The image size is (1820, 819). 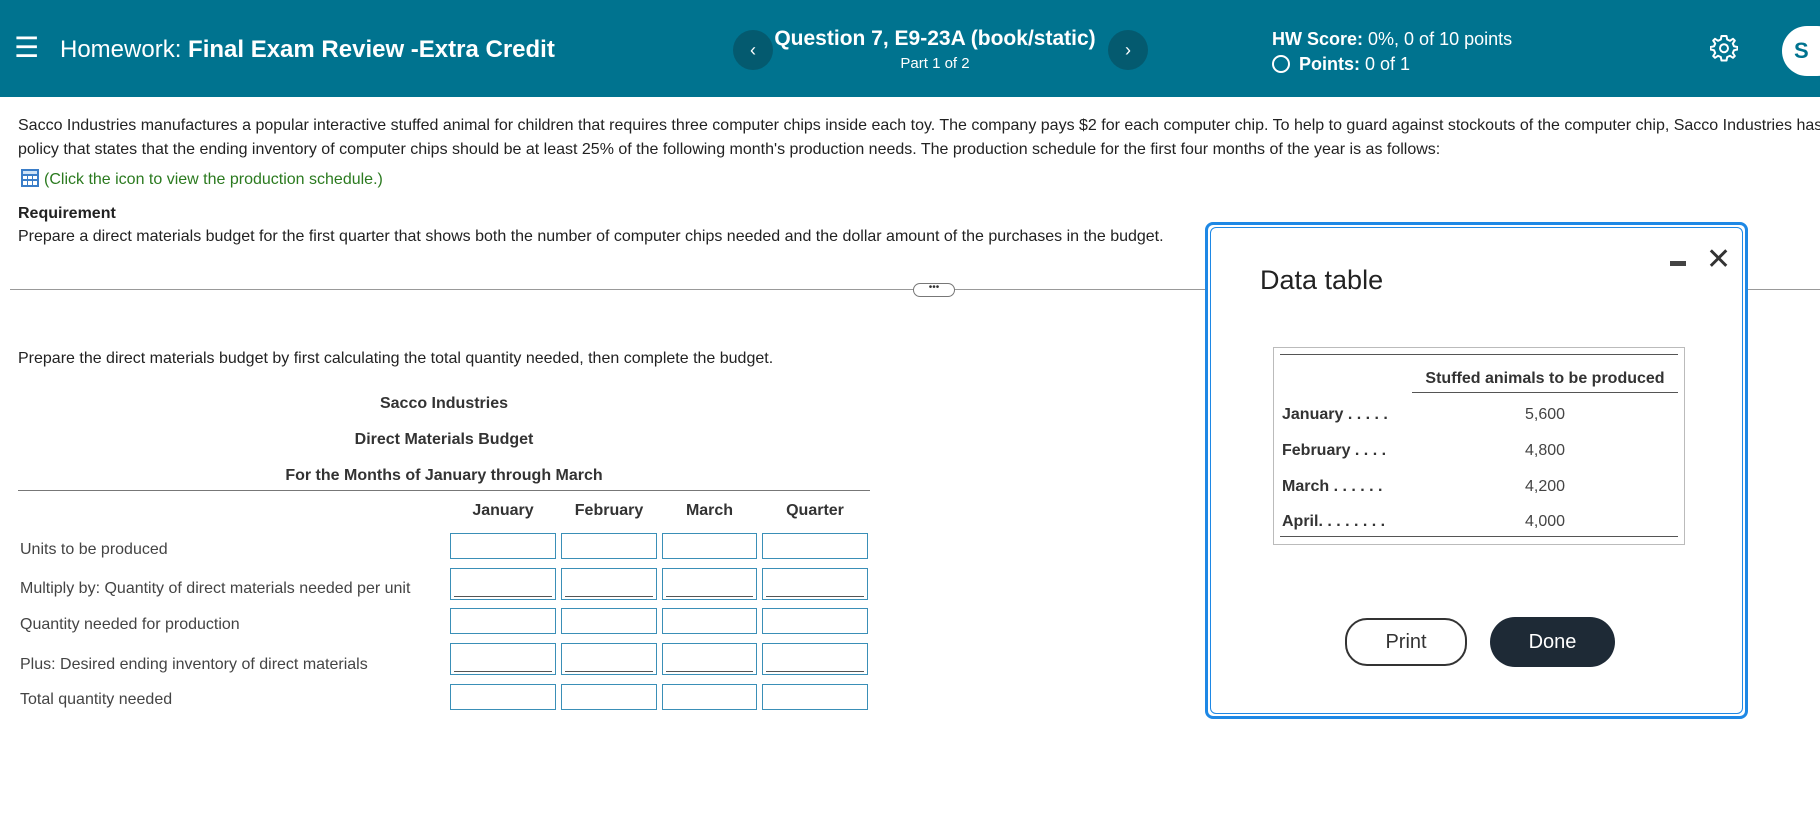 What do you see at coordinates (709, 584) in the screenshot?
I see `quantity-per-unit-march-input` at bounding box center [709, 584].